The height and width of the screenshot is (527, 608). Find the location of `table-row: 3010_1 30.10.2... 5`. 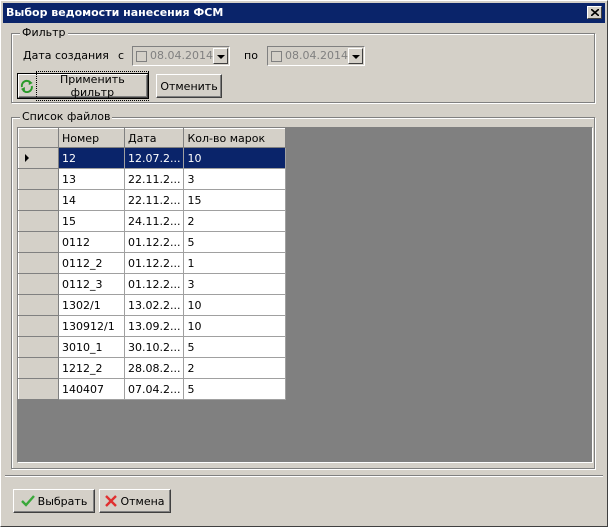

table-row: 3010_1 30.10.2... 5 is located at coordinates (152, 347).